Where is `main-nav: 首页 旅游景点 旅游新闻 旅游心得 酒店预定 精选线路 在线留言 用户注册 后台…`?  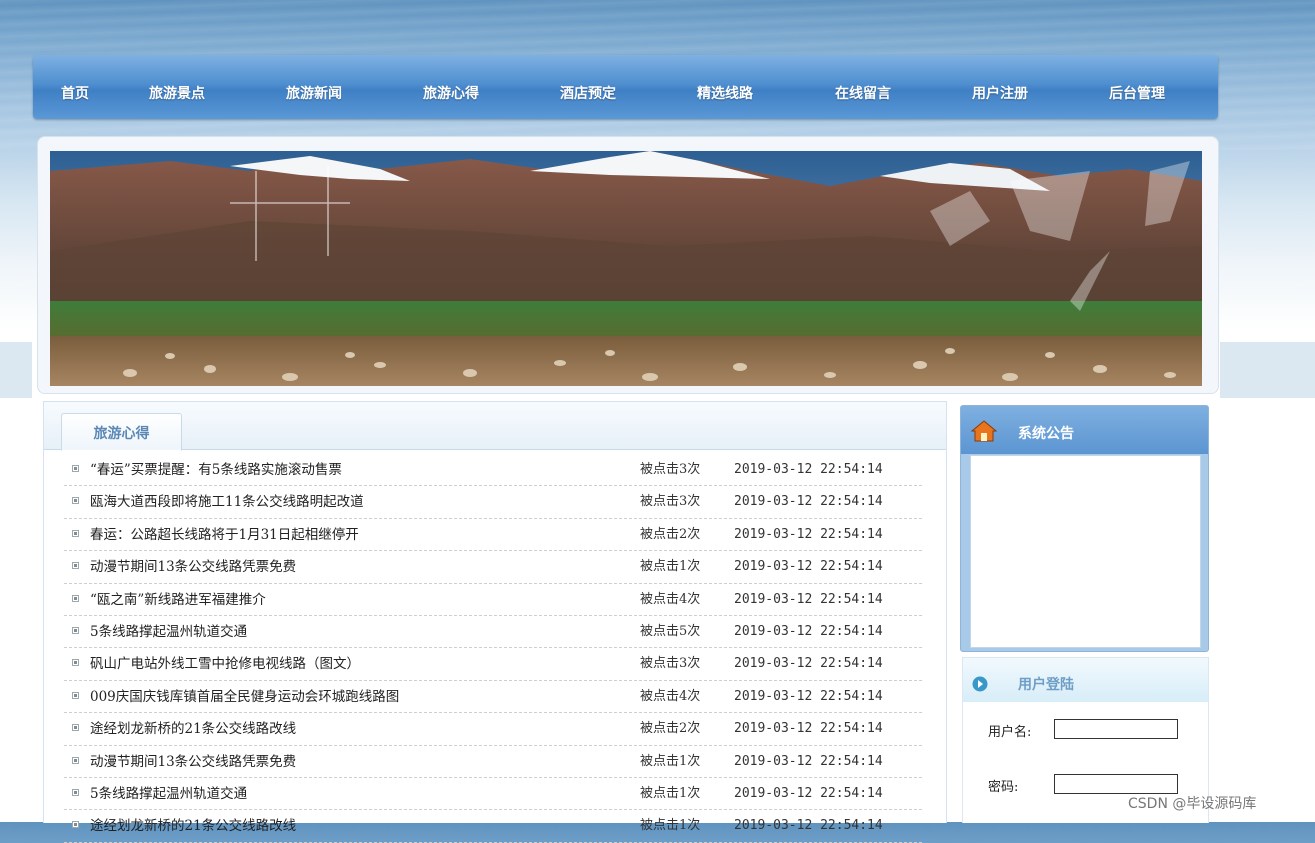
main-nav: 首页 旅游景点 旅游新闻 旅游心得 酒店预定 精选线路 在线留言 用户注册 后台… is located at coordinates (625, 87).